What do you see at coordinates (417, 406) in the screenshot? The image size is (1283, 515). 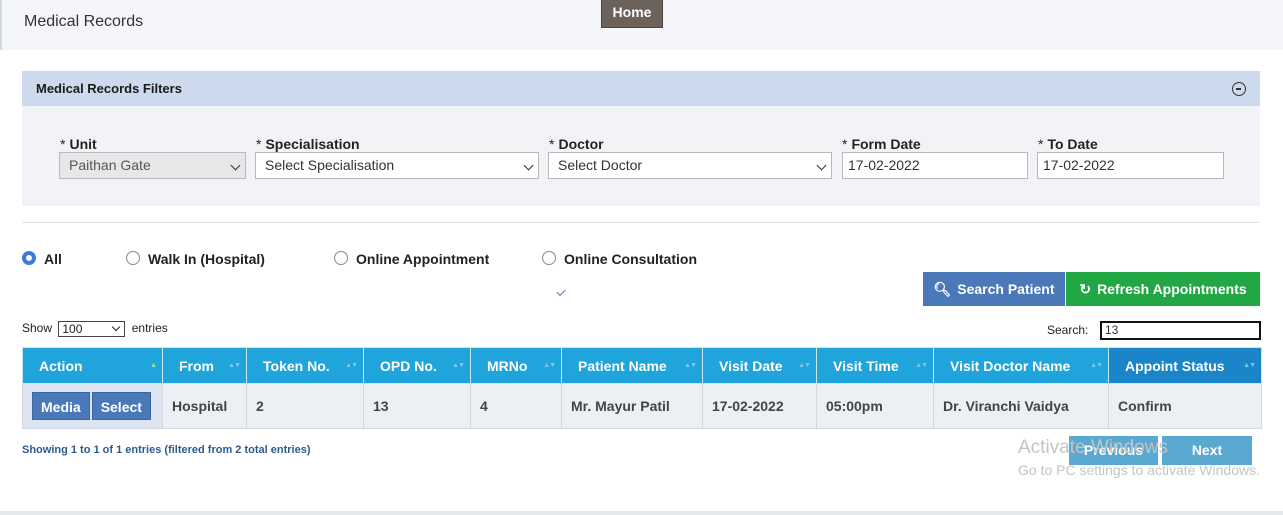 I see `opd-cell: 13` at bounding box center [417, 406].